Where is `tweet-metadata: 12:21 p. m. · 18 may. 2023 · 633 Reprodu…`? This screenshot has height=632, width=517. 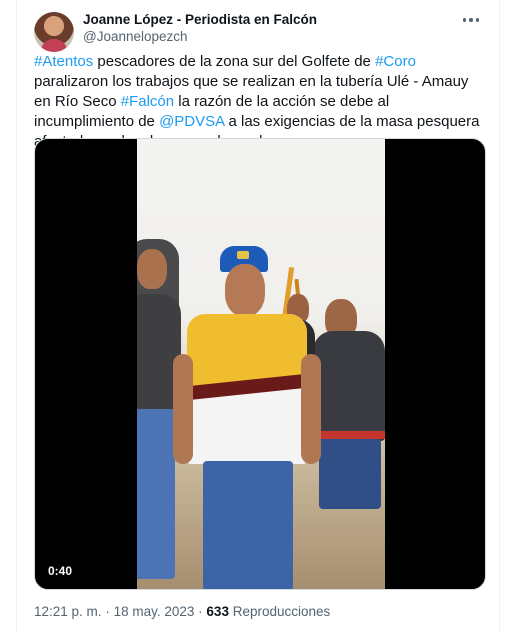 tweet-metadata: 12:21 p. m. · 18 may. 2023 · 633 Reprodu… is located at coordinates (182, 611).